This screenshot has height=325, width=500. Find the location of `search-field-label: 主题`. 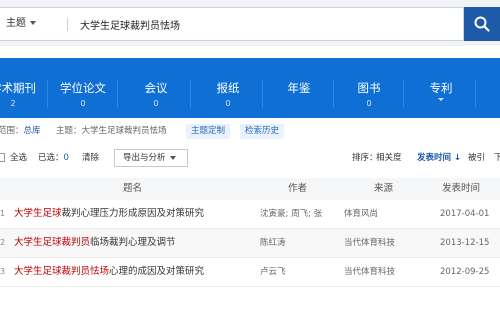

search-field-label: 主题 is located at coordinates (16, 23).